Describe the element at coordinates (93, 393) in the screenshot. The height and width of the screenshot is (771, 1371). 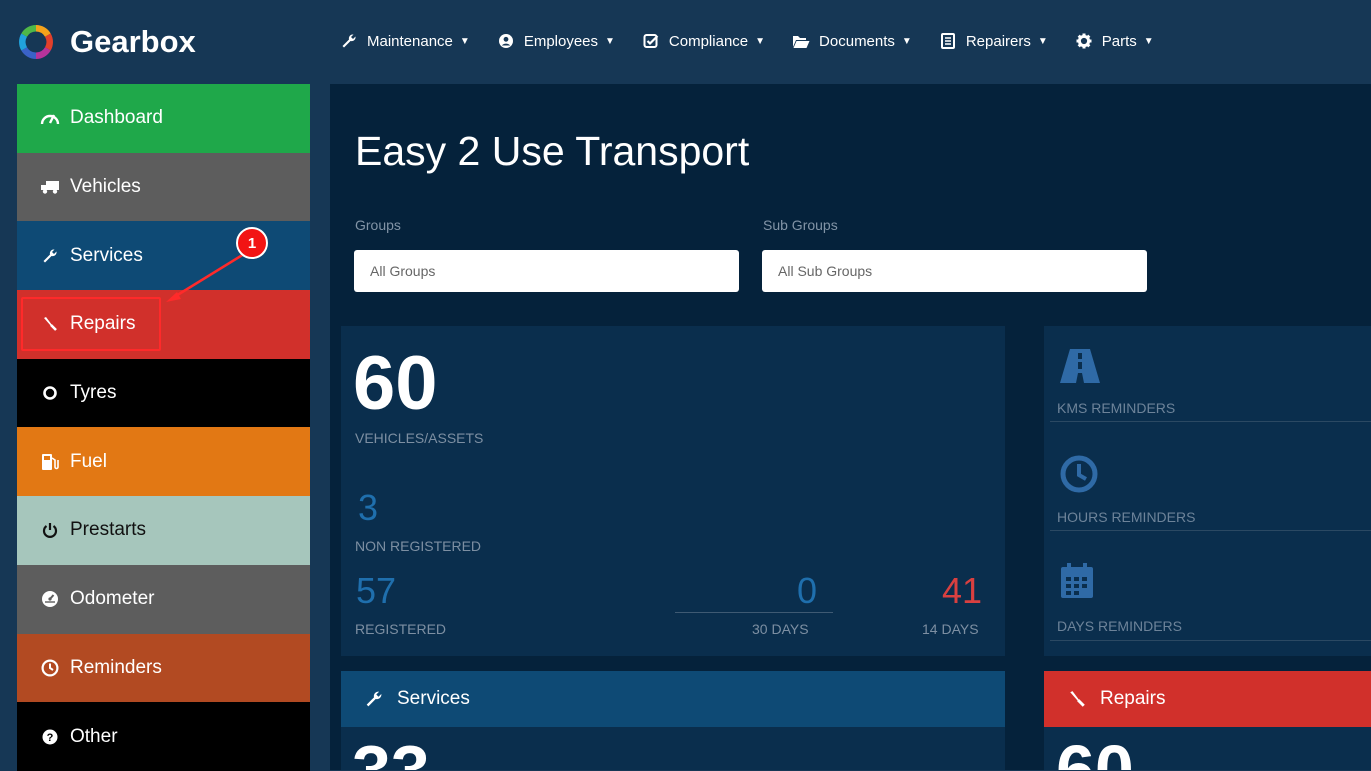
I see `sidebar-item-label: Tyres` at that location.